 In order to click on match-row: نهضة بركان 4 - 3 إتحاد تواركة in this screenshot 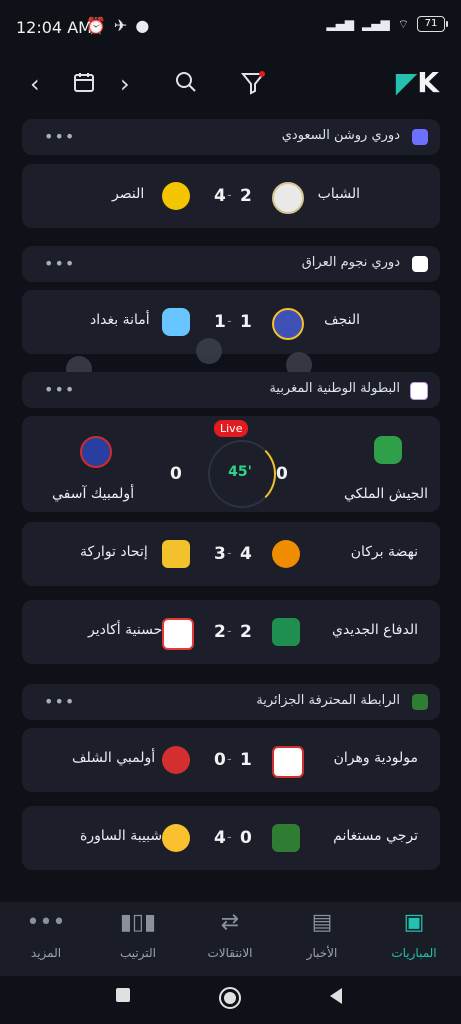, I will do `click(231, 554)`.